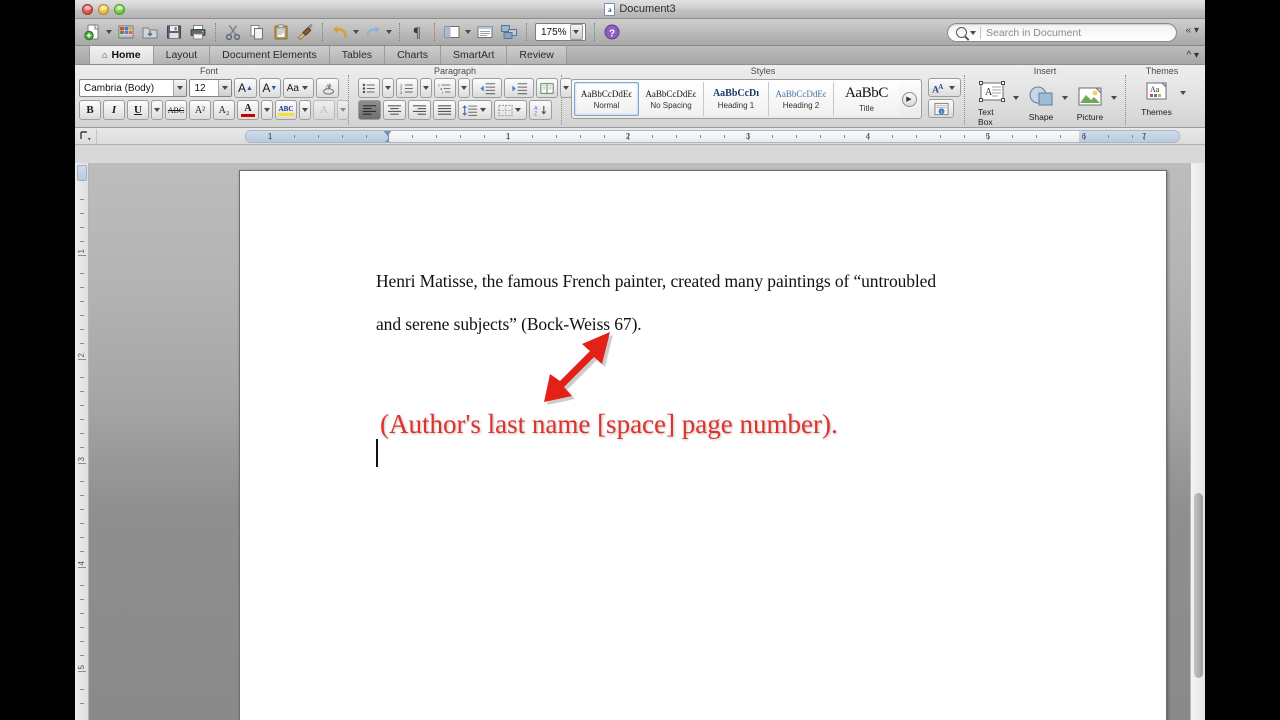 The height and width of the screenshot is (720, 1280). What do you see at coordinates (510, 110) in the screenshot?
I see `borders-button` at bounding box center [510, 110].